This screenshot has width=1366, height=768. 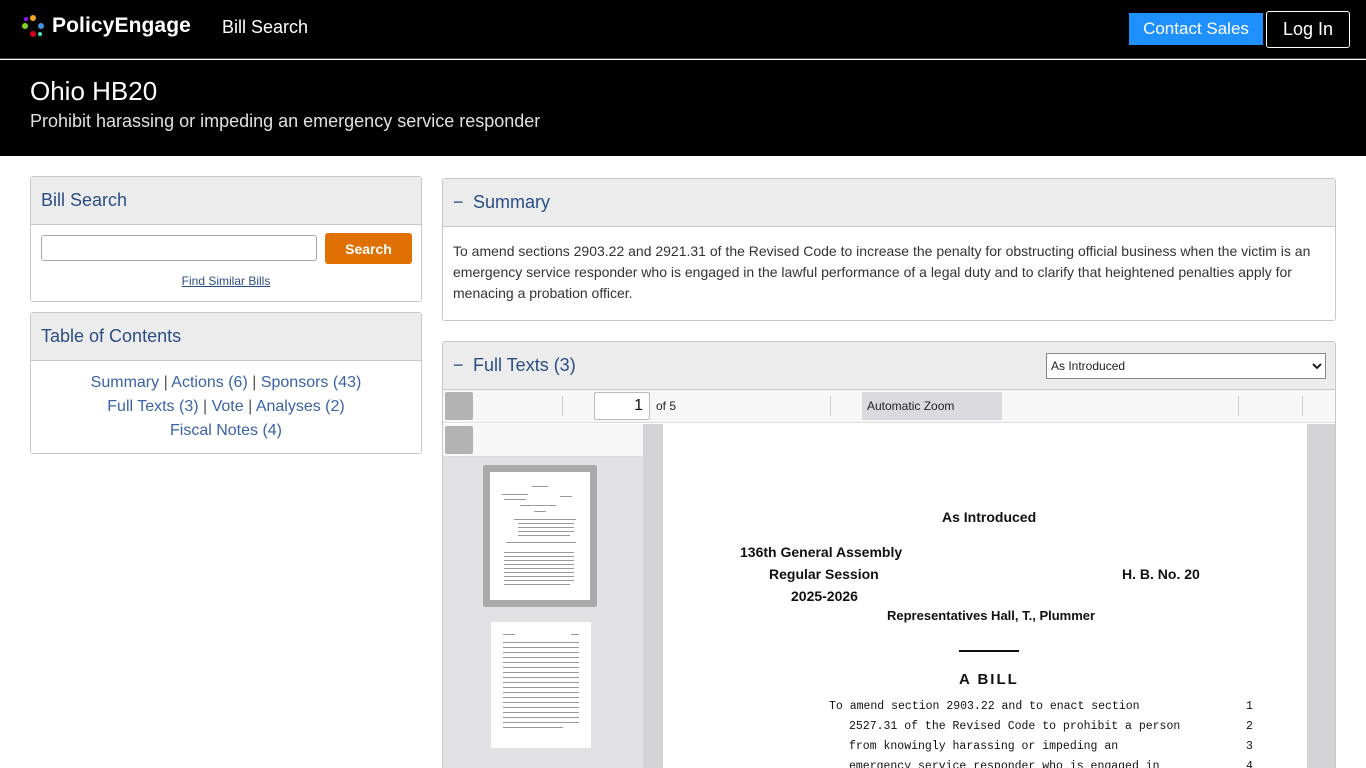 I want to click on summary-header: − Summary, so click(x=889, y=203).